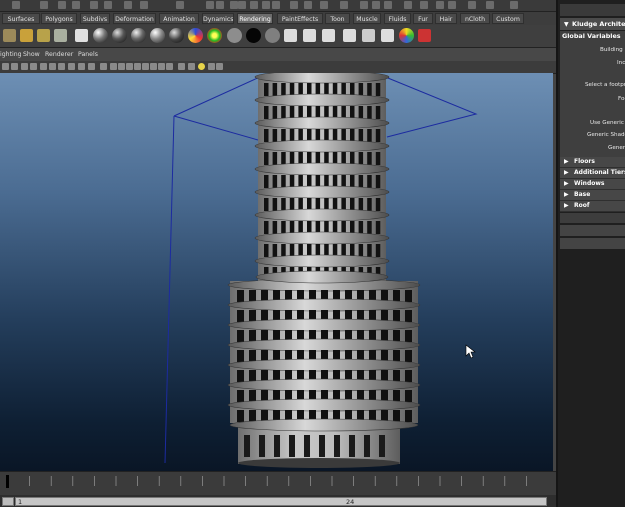  What do you see at coordinates (9, 35) in the screenshot?
I see `paint-brush-icon` at bounding box center [9, 35].